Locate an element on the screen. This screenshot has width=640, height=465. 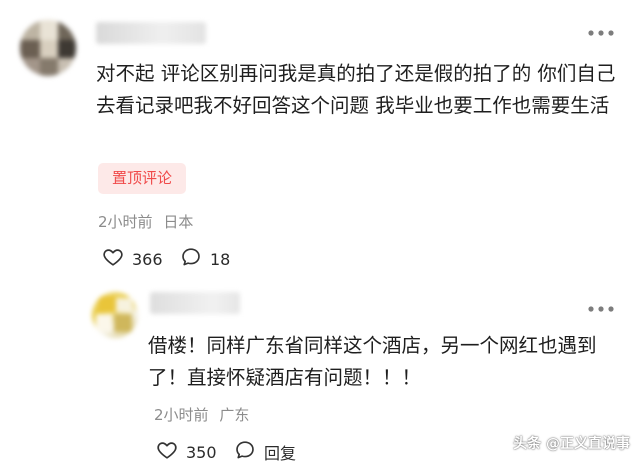
reply-button: 回复 is located at coordinates (265, 452).